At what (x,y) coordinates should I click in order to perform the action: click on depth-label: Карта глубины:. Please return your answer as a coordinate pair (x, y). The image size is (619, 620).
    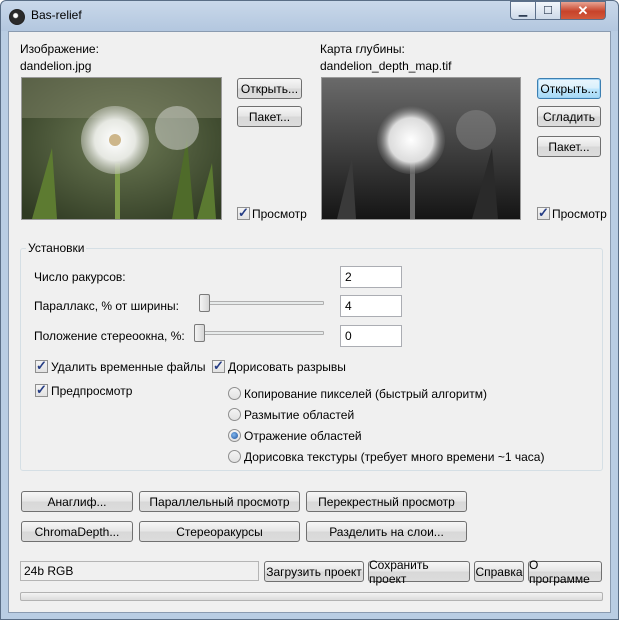
    Looking at the image, I should click on (362, 49).